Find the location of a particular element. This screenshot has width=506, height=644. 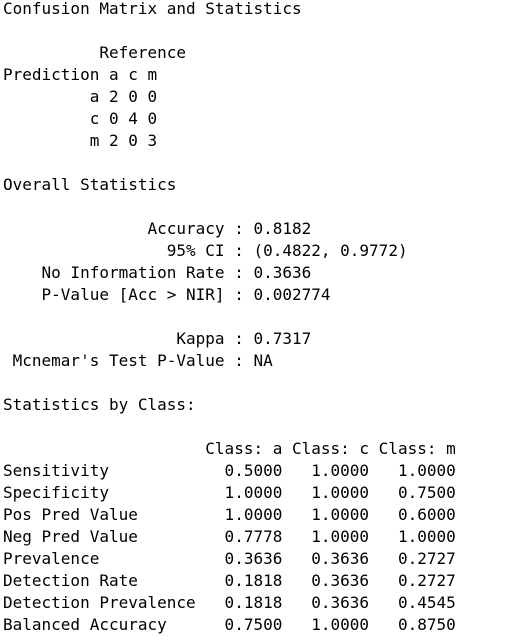

console-line: 95% CI : (0.4822, 0.9772) is located at coordinates (205, 250).